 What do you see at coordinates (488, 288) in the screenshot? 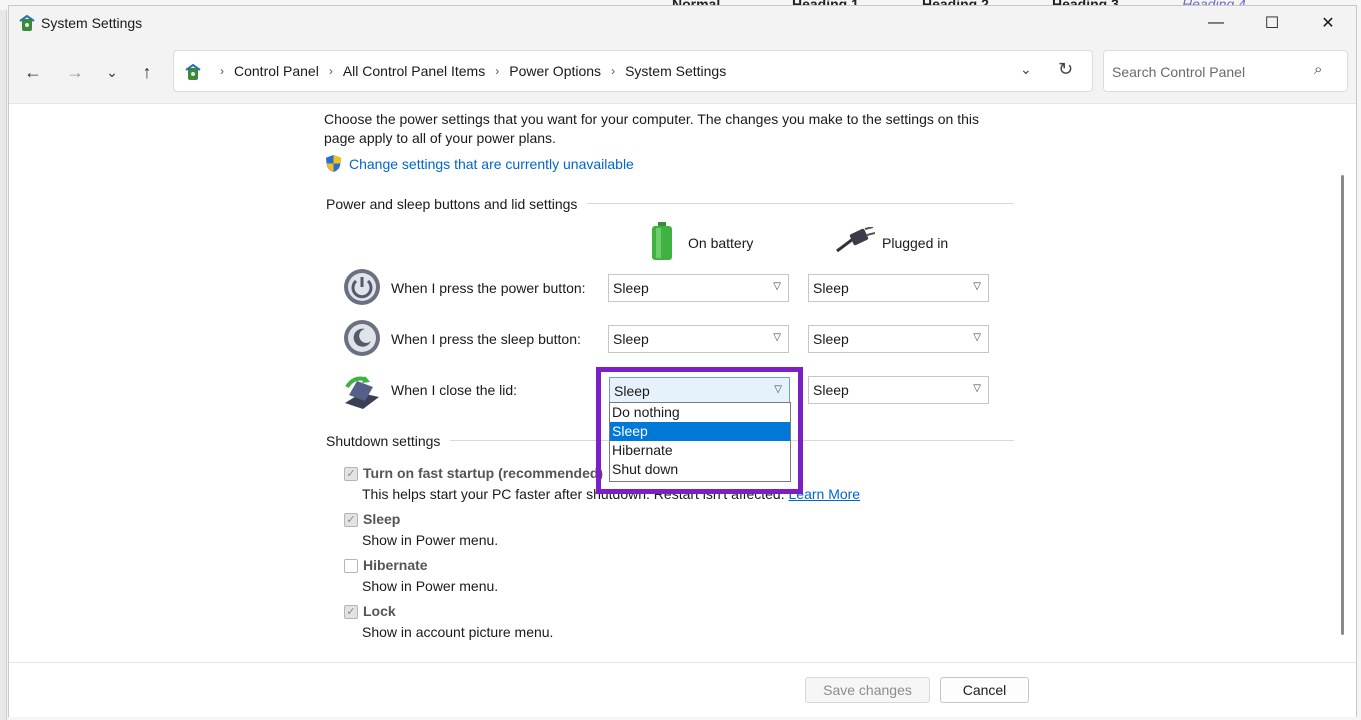
I see `power-button-label: When I press the power button:` at bounding box center [488, 288].